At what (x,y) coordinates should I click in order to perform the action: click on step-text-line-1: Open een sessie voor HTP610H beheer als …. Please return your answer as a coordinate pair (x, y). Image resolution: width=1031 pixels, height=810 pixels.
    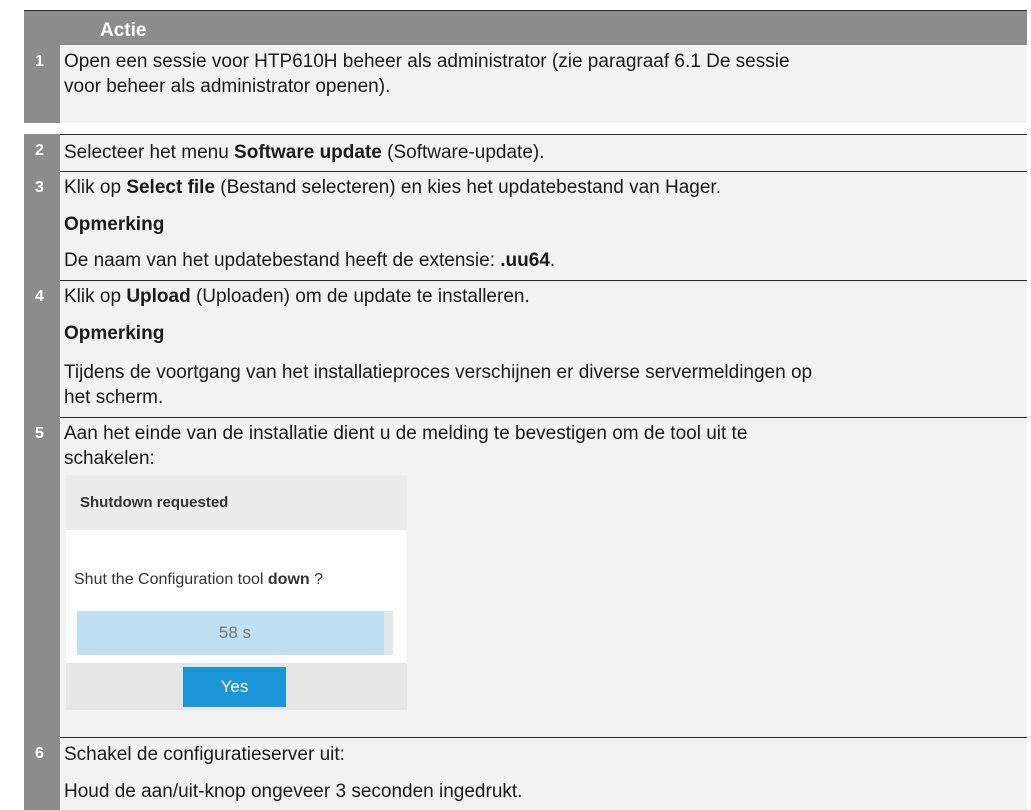
    Looking at the image, I should click on (427, 61).